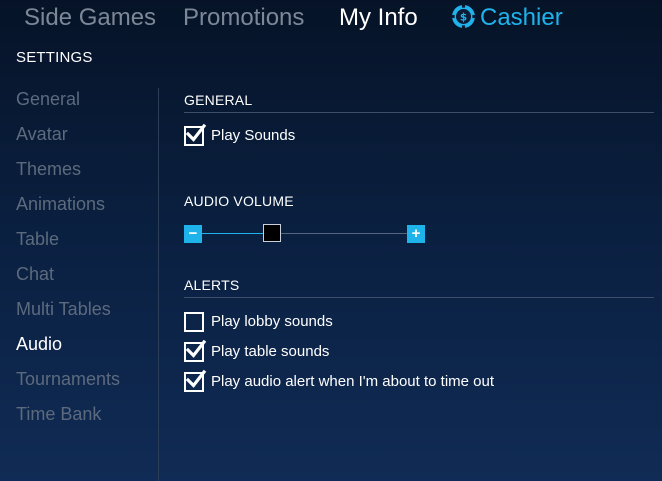  I want to click on poker-chip-icon: $, so click(463, 16).